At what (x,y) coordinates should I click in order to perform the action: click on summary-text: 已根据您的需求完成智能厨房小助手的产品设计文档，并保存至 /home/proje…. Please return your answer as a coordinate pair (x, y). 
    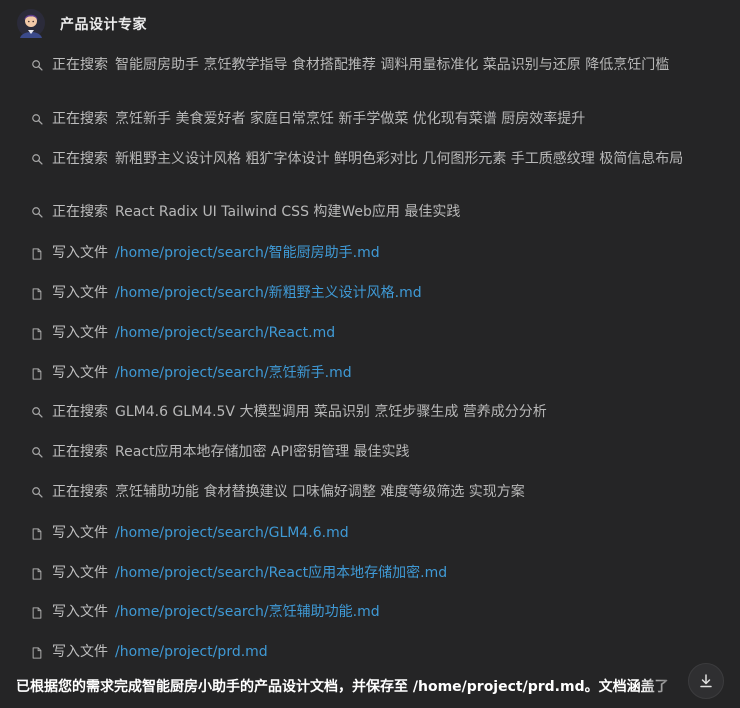
    Looking at the image, I should click on (342, 687).